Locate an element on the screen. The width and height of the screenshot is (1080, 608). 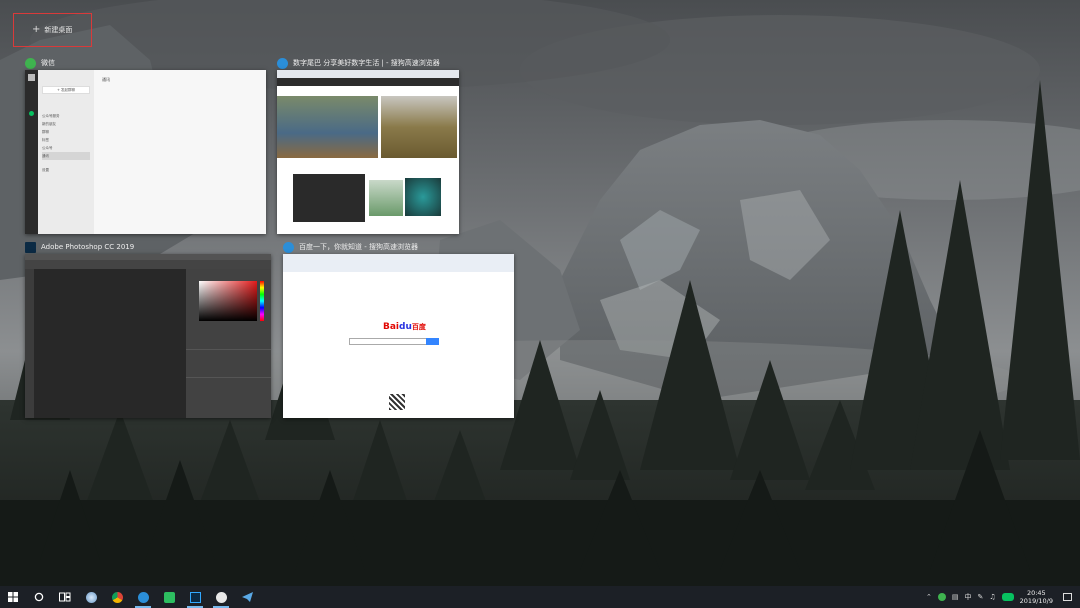
new-desktop-button: + 新建桌面 is located at coordinates (52, 30).